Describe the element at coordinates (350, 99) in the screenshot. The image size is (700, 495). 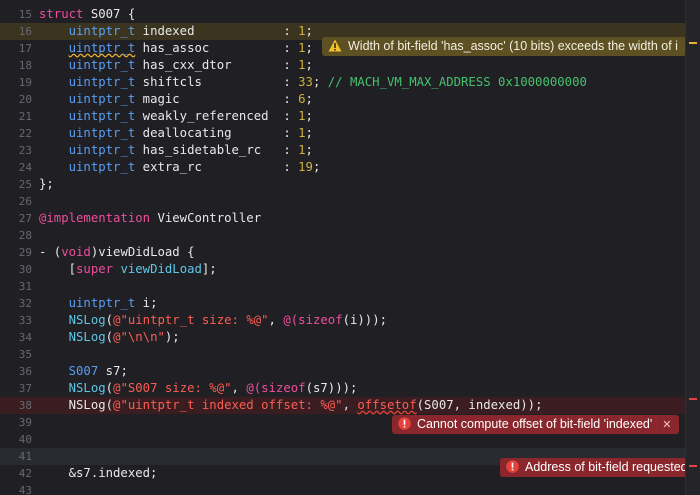
I see `code-line: 20 uintptr_t magic : 6;` at that location.